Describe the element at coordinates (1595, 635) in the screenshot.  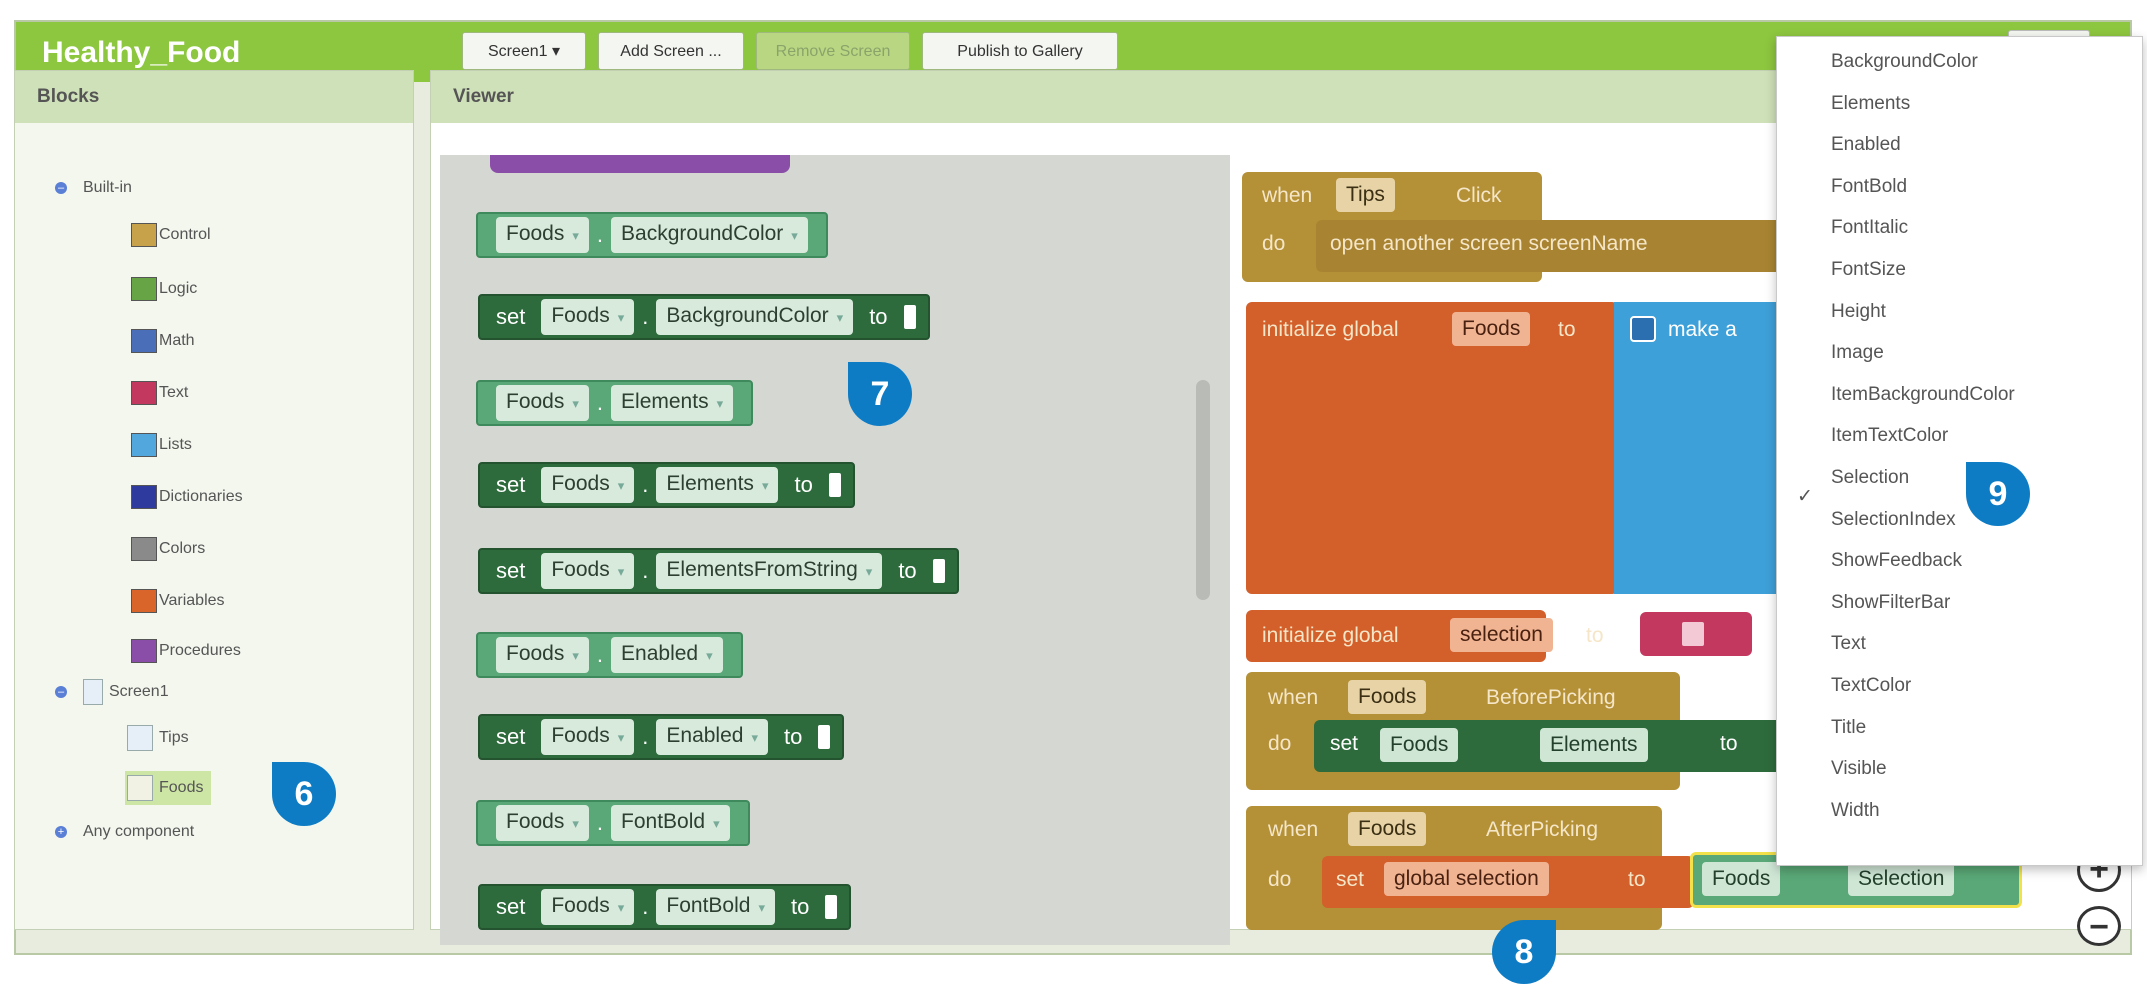
I see `to-keyword: to` at that location.